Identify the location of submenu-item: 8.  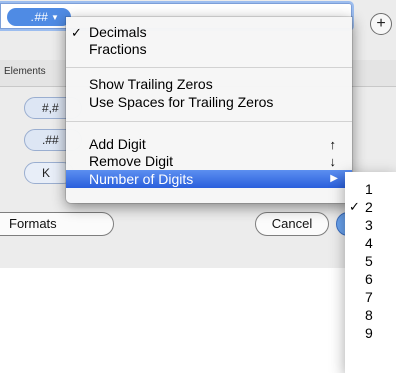
(370, 315).